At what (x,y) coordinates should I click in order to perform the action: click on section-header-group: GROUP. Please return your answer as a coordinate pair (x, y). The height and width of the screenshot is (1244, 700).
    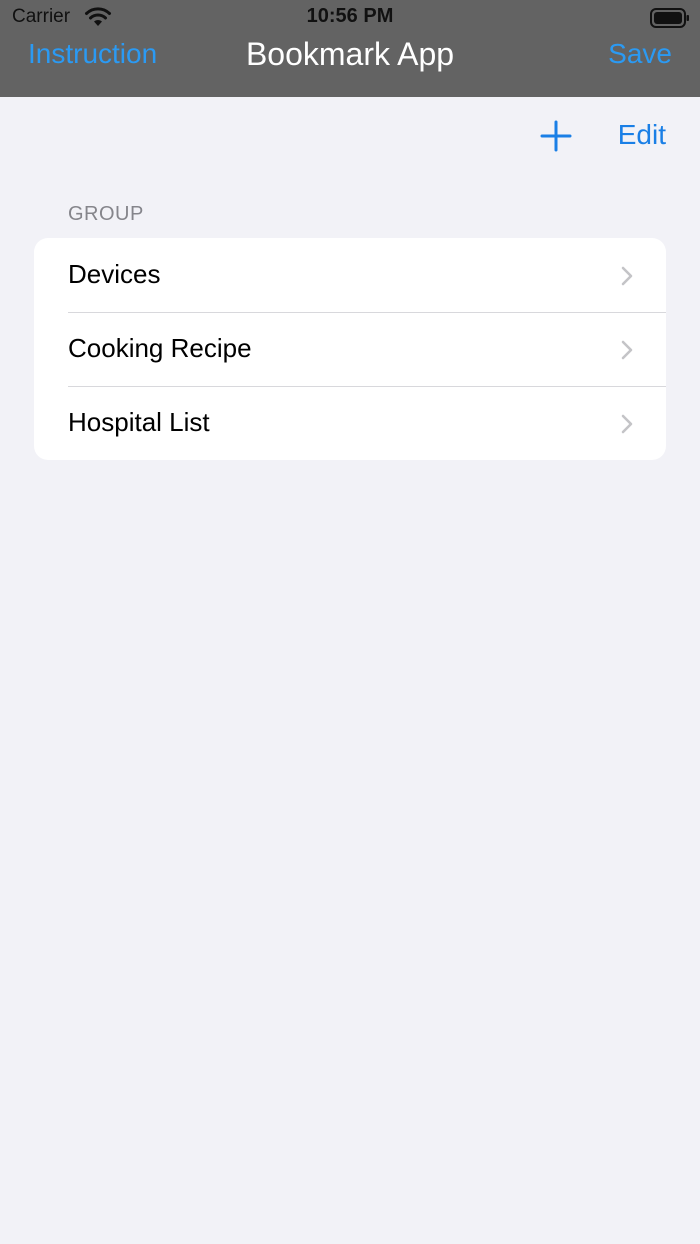
    Looking at the image, I should click on (106, 214).